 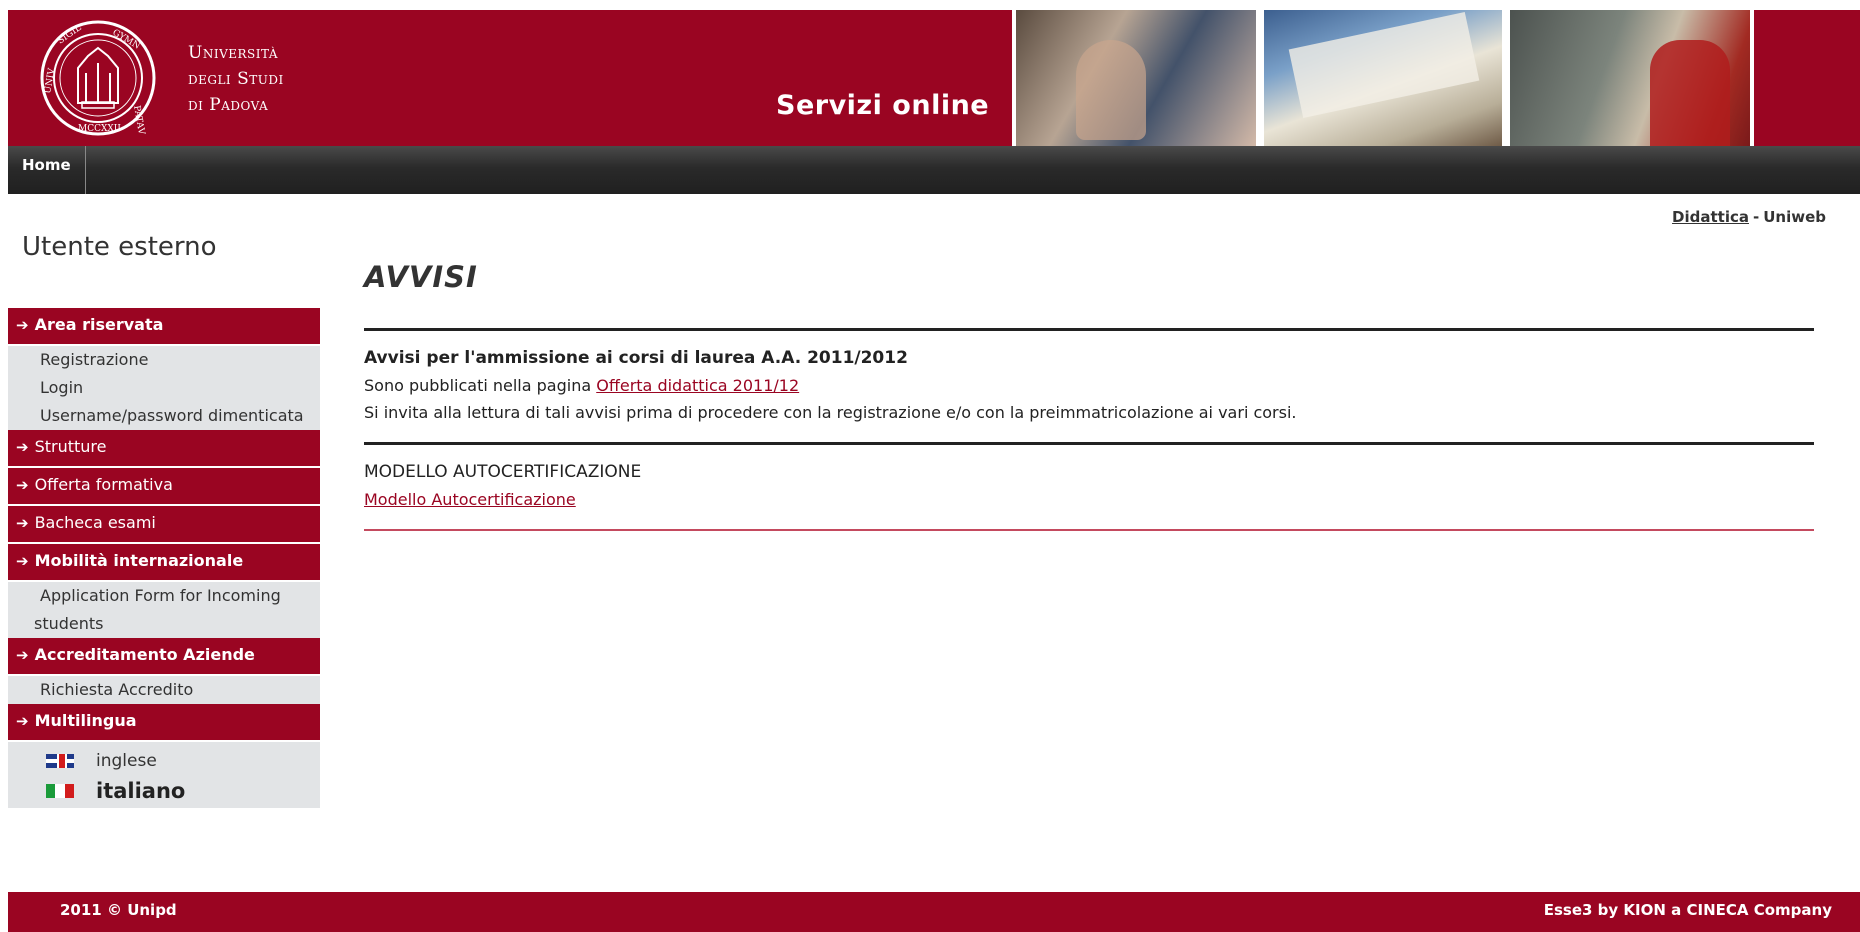 I want to click on menu-strutture-label: Strutture, so click(x=70, y=446).